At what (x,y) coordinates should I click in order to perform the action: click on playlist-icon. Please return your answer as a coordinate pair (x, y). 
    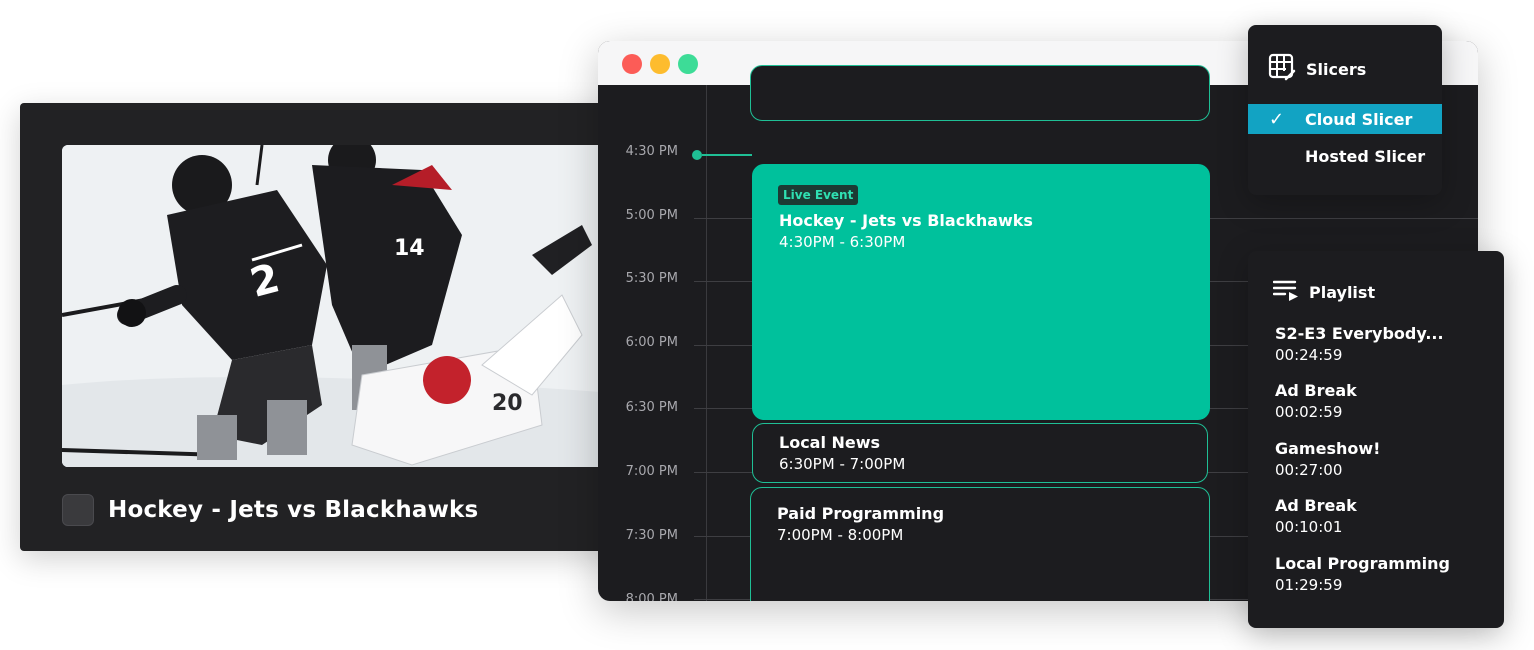
    Looking at the image, I should click on (1285, 292).